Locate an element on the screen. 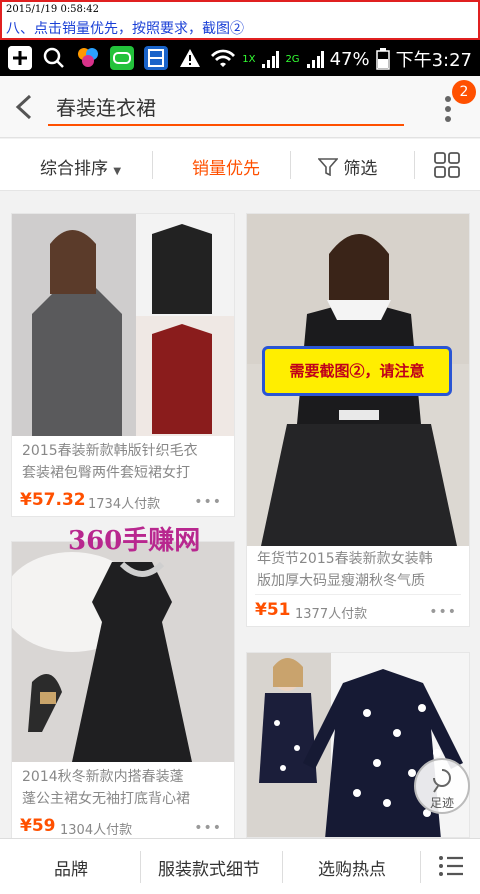  product-title-line: 年货节2015春装新款女装韩 is located at coordinates (345, 559).